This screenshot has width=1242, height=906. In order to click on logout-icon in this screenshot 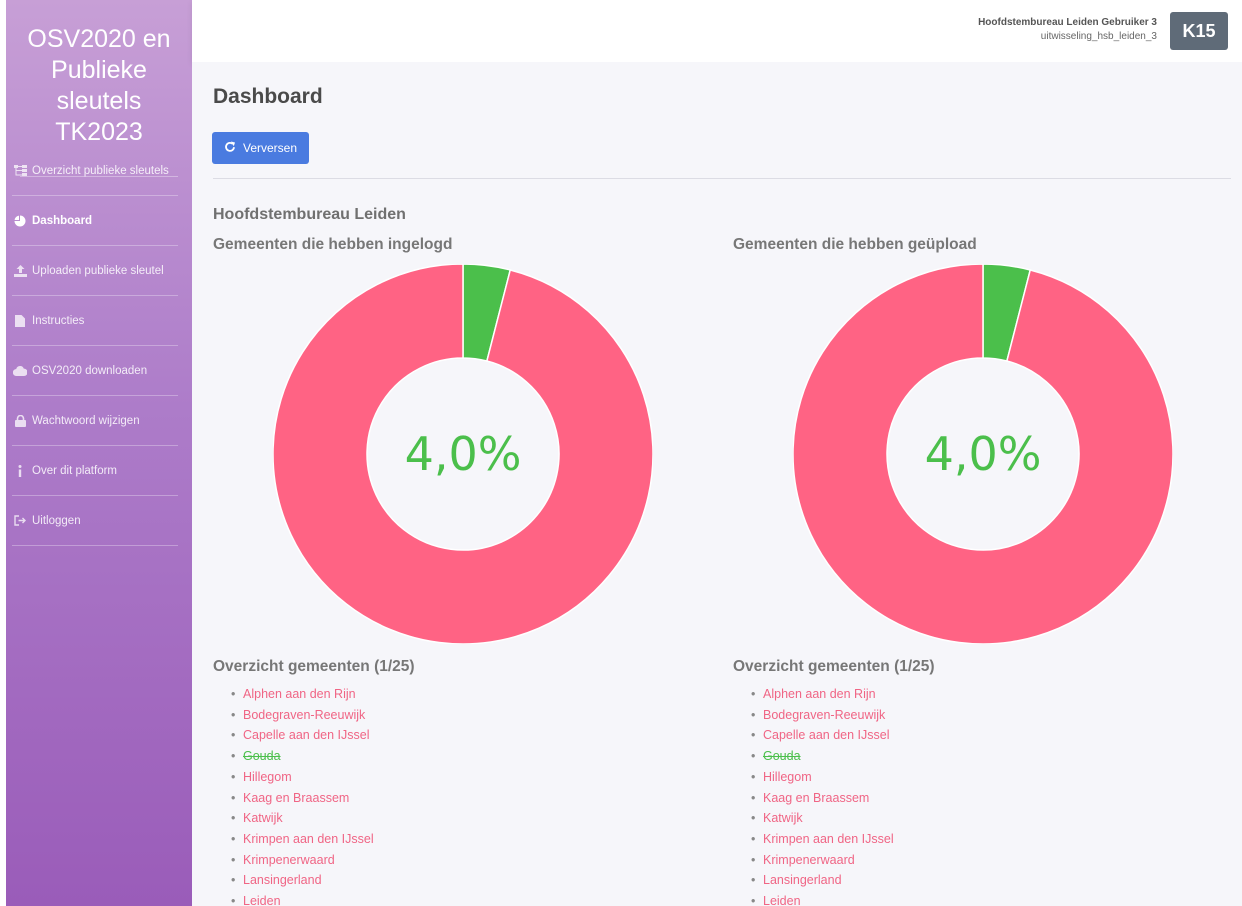, I will do `click(20, 520)`.